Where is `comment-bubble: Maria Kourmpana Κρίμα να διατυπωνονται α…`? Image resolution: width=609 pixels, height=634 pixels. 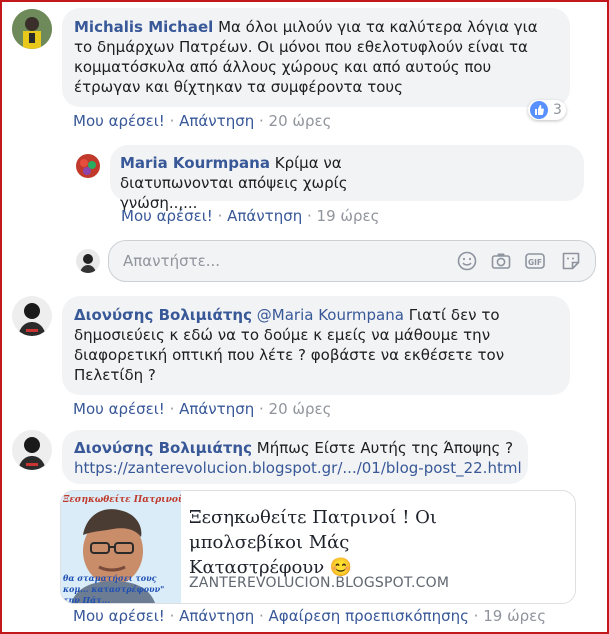 comment-bubble: Maria Kourmpana Κρίμα να διατυπωνονται α… is located at coordinates (347, 178).